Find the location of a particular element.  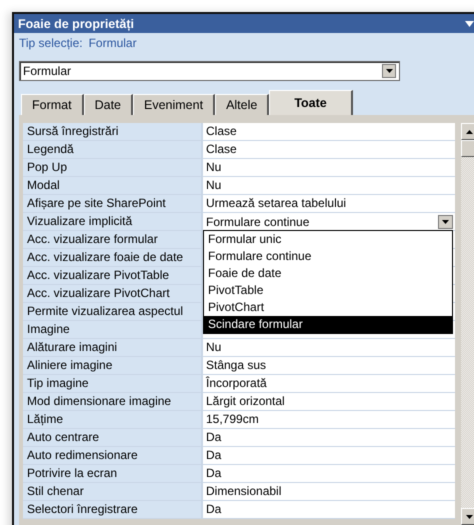

tab: Toate is located at coordinates (311, 102).